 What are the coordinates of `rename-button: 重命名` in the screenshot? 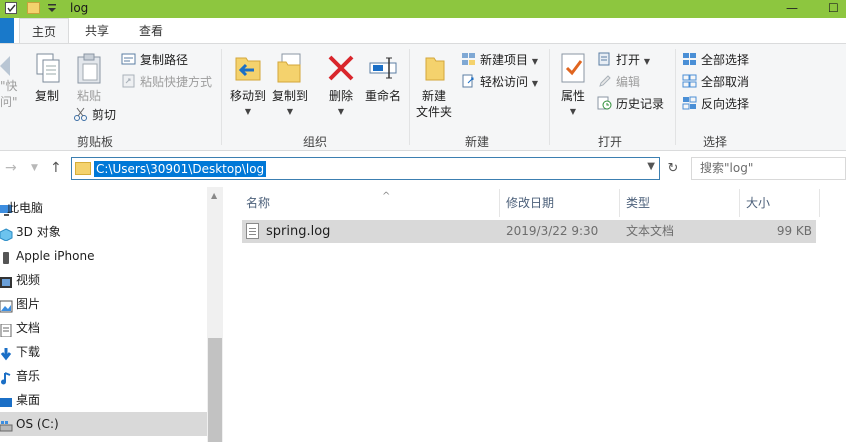 It's located at (383, 78).